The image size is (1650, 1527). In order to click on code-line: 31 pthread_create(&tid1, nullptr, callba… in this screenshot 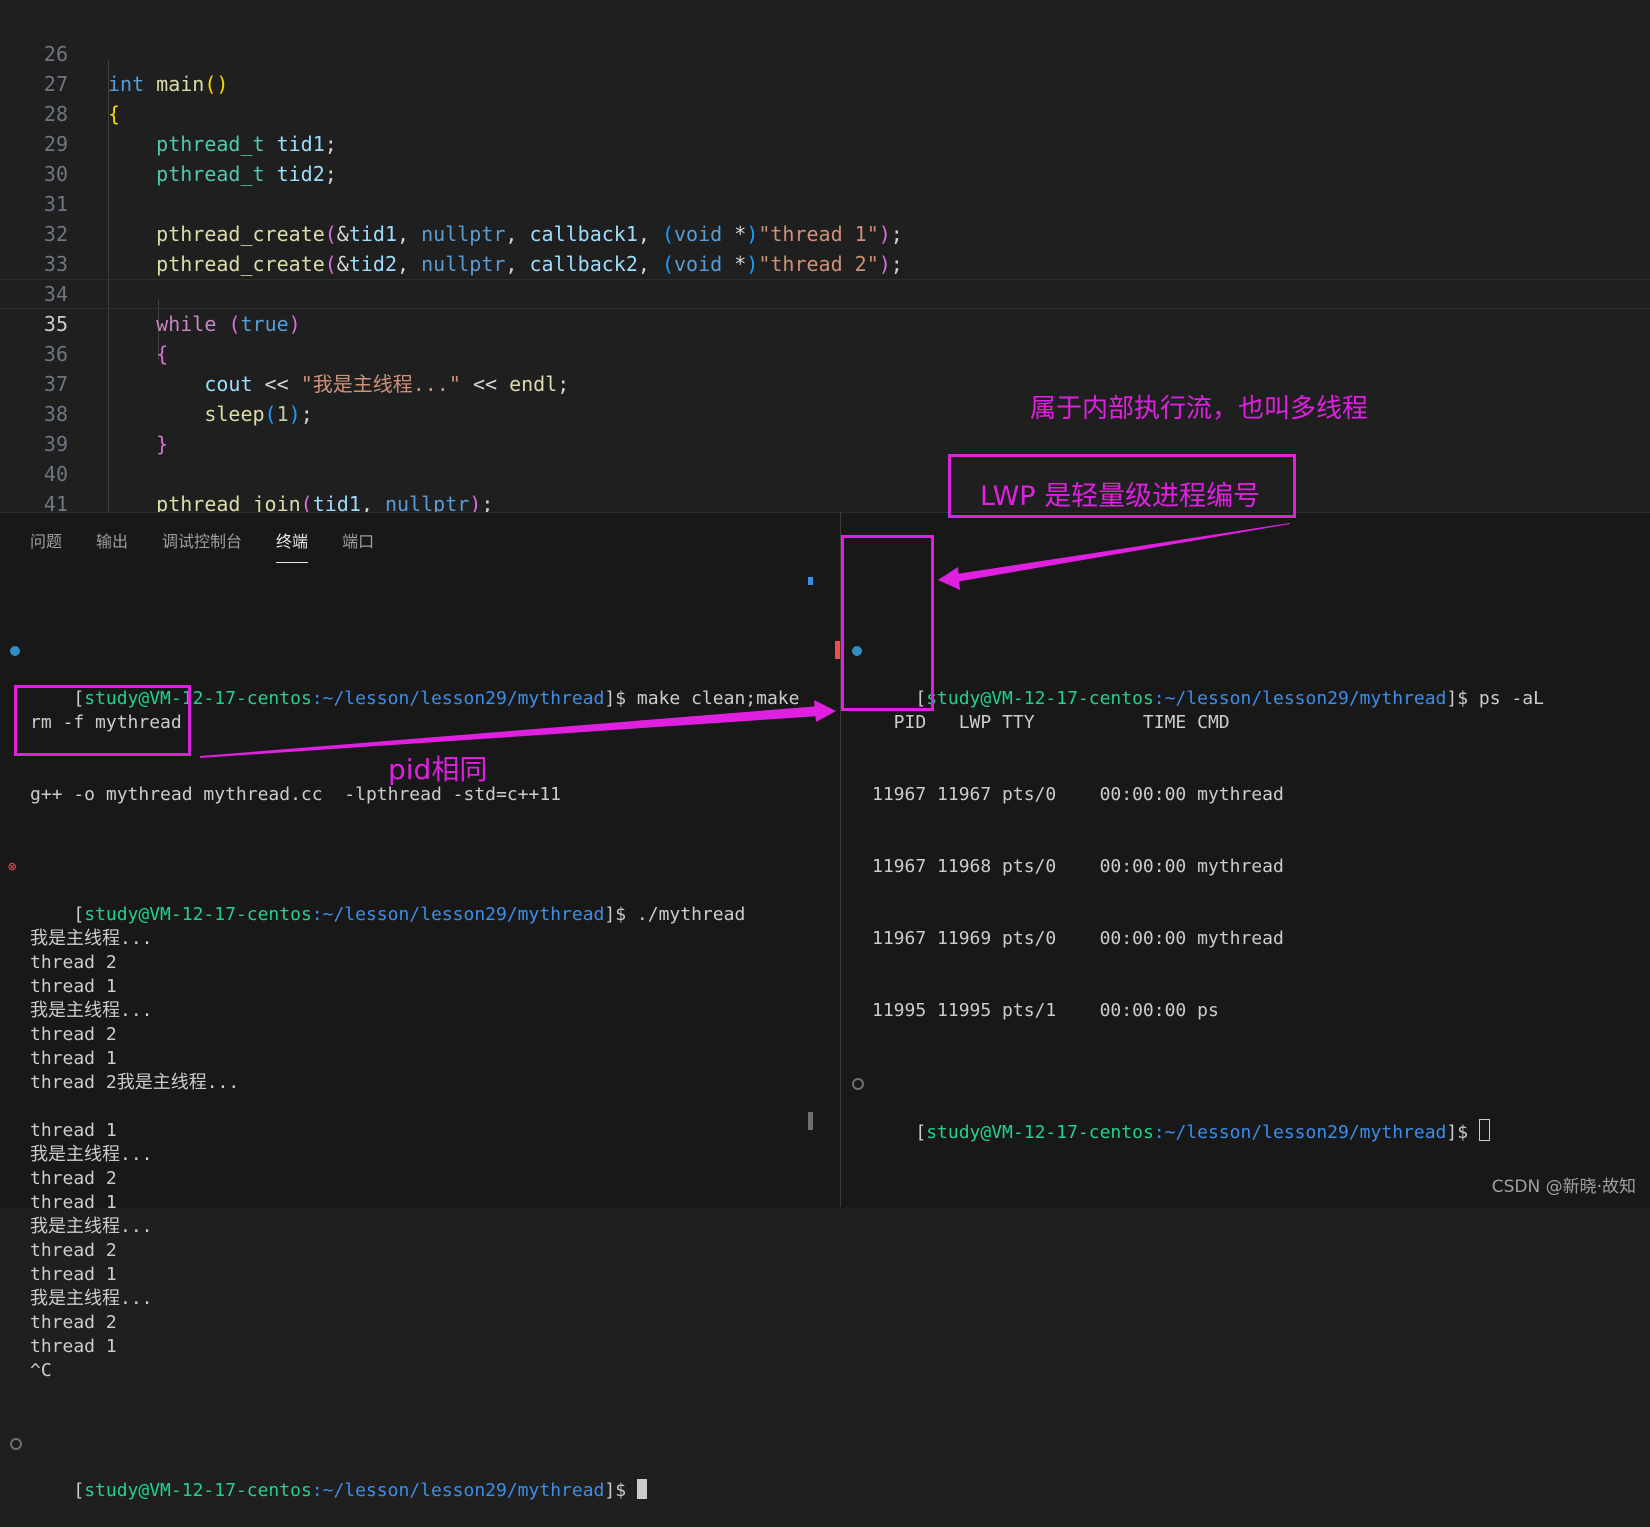, I will do `click(825, 202)`.